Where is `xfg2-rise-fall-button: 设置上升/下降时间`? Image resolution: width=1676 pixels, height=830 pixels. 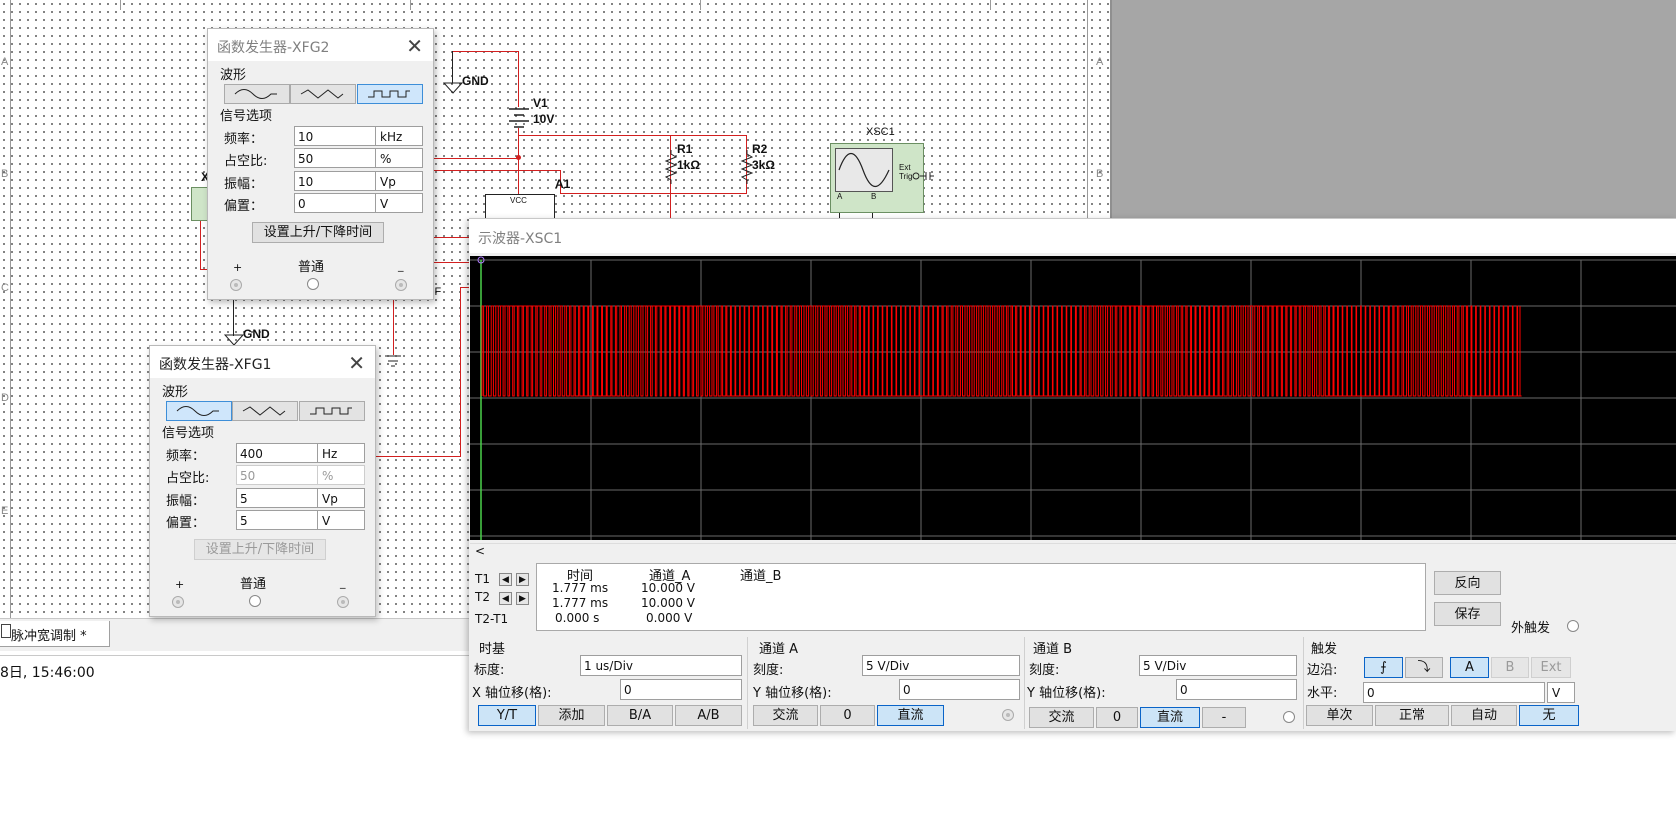
xfg2-rise-fall-button: 设置上升/下降时间 is located at coordinates (318, 232).